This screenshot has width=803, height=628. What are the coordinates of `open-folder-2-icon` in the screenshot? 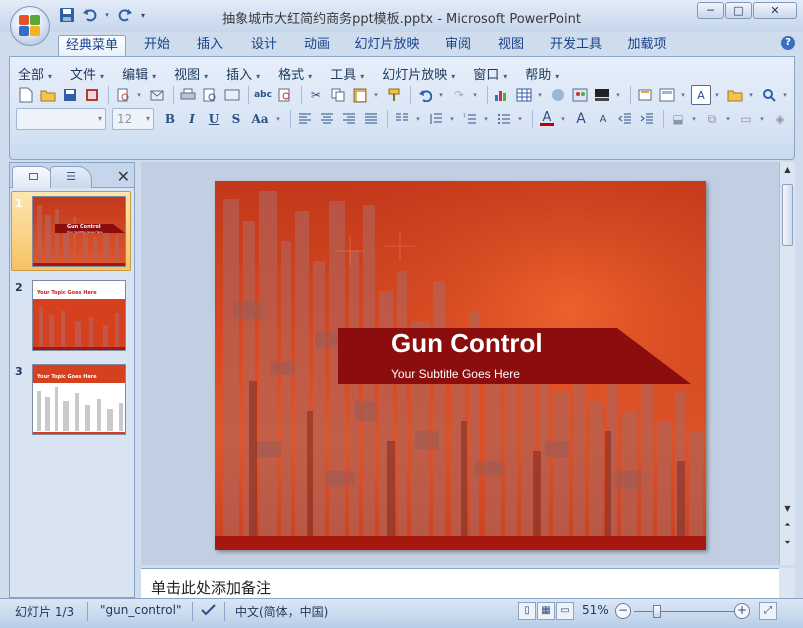 It's located at (735, 95).